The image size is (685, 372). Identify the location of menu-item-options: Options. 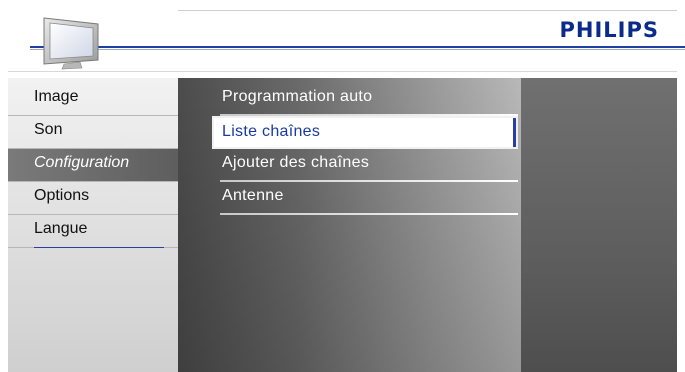
(93, 198).